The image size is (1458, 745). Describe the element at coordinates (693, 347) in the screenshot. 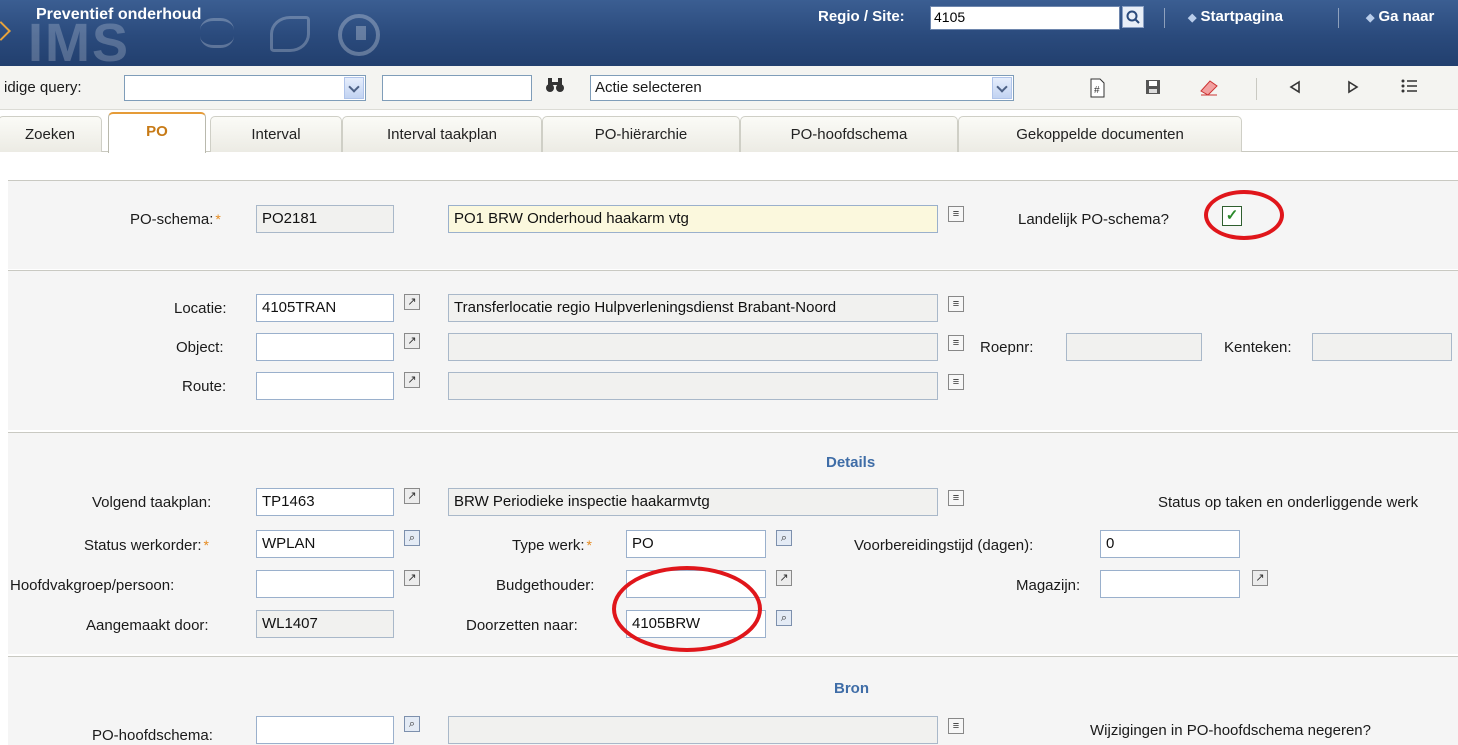

I see `object-description` at that location.